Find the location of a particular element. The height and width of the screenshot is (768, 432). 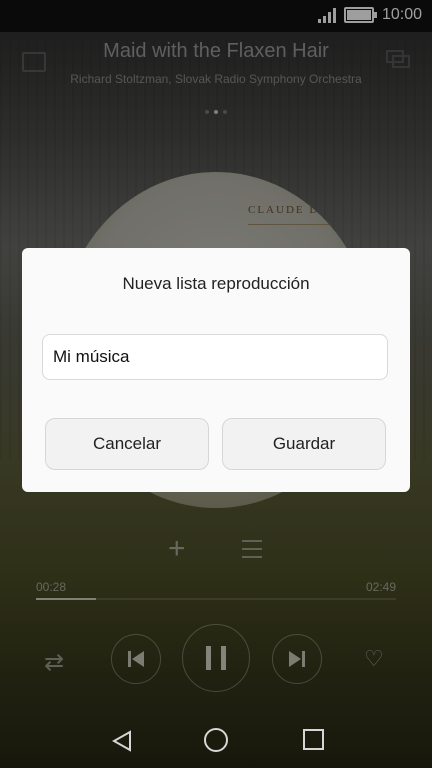

dialog-title: Nueva lista reproducción is located at coordinates (216, 283).